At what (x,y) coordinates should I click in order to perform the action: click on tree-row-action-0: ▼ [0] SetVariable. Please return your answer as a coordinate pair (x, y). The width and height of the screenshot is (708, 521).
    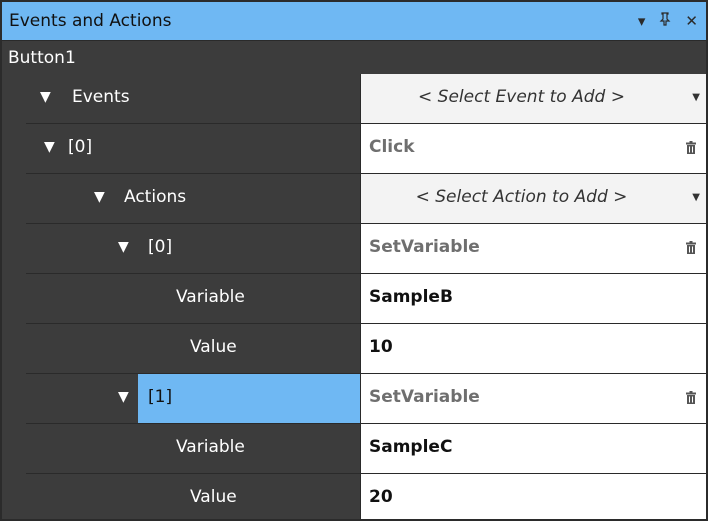
    Looking at the image, I should click on (366, 249).